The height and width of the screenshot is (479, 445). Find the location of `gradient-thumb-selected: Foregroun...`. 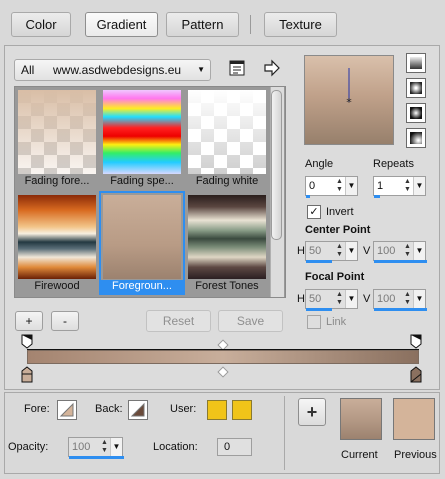

gradient-thumb-selected: Foregroun... is located at coordinates (142, 243).